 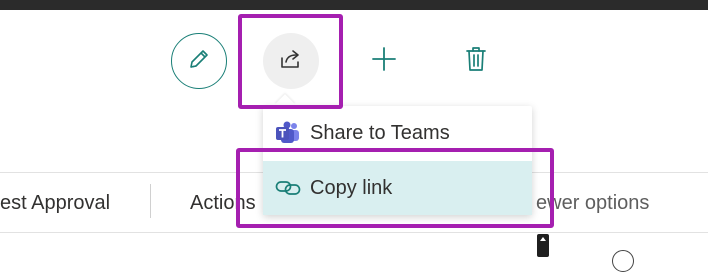 I want to click on info-icon, so click(x=623, y=261).